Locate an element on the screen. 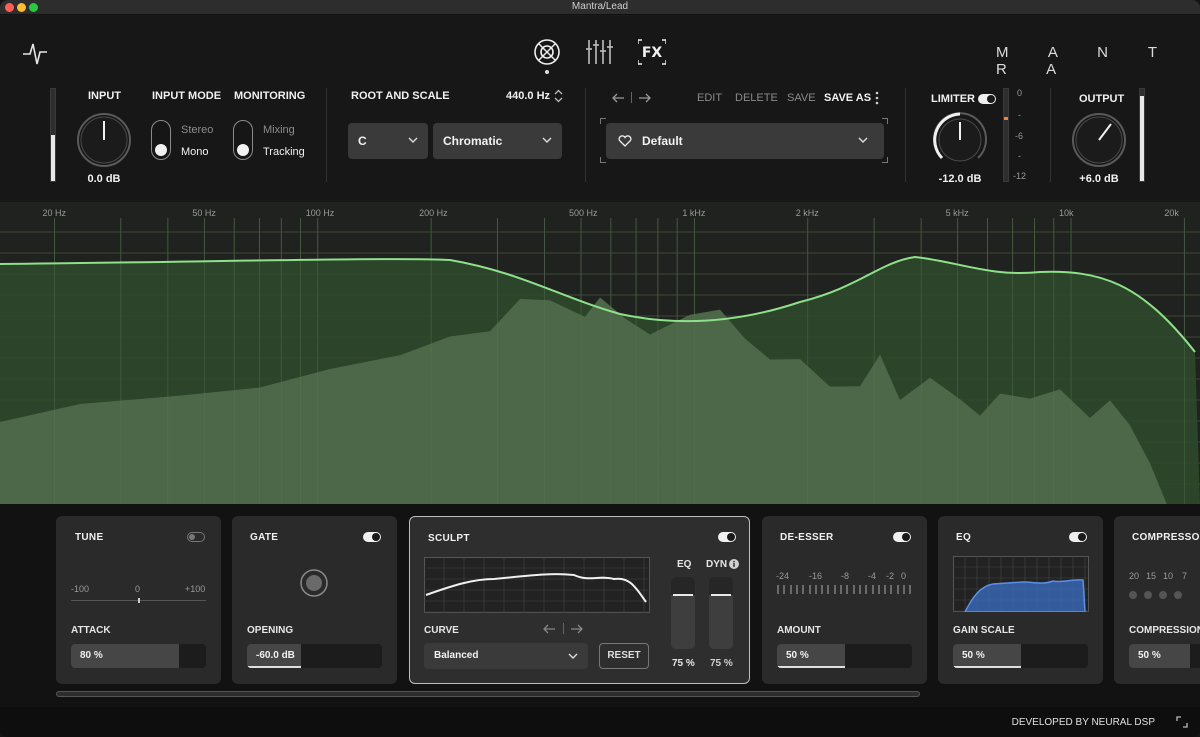 The height and width of the screenshot is (737, 1200). svg-text: FX is located at coordinates (652, 53).